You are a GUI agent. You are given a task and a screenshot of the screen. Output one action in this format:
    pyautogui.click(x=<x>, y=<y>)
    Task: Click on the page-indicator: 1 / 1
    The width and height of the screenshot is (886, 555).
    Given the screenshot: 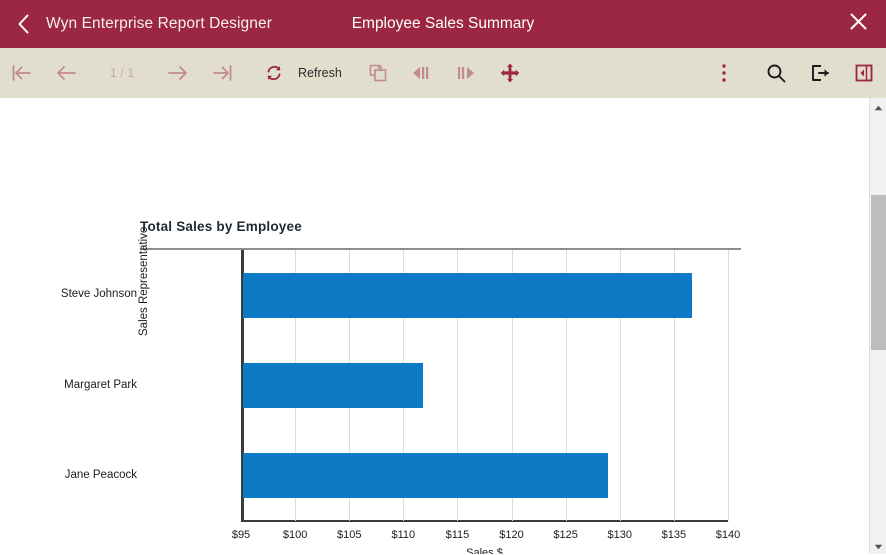 What is the action you would take?
    pyautogui.click(x=122, y=73)
    